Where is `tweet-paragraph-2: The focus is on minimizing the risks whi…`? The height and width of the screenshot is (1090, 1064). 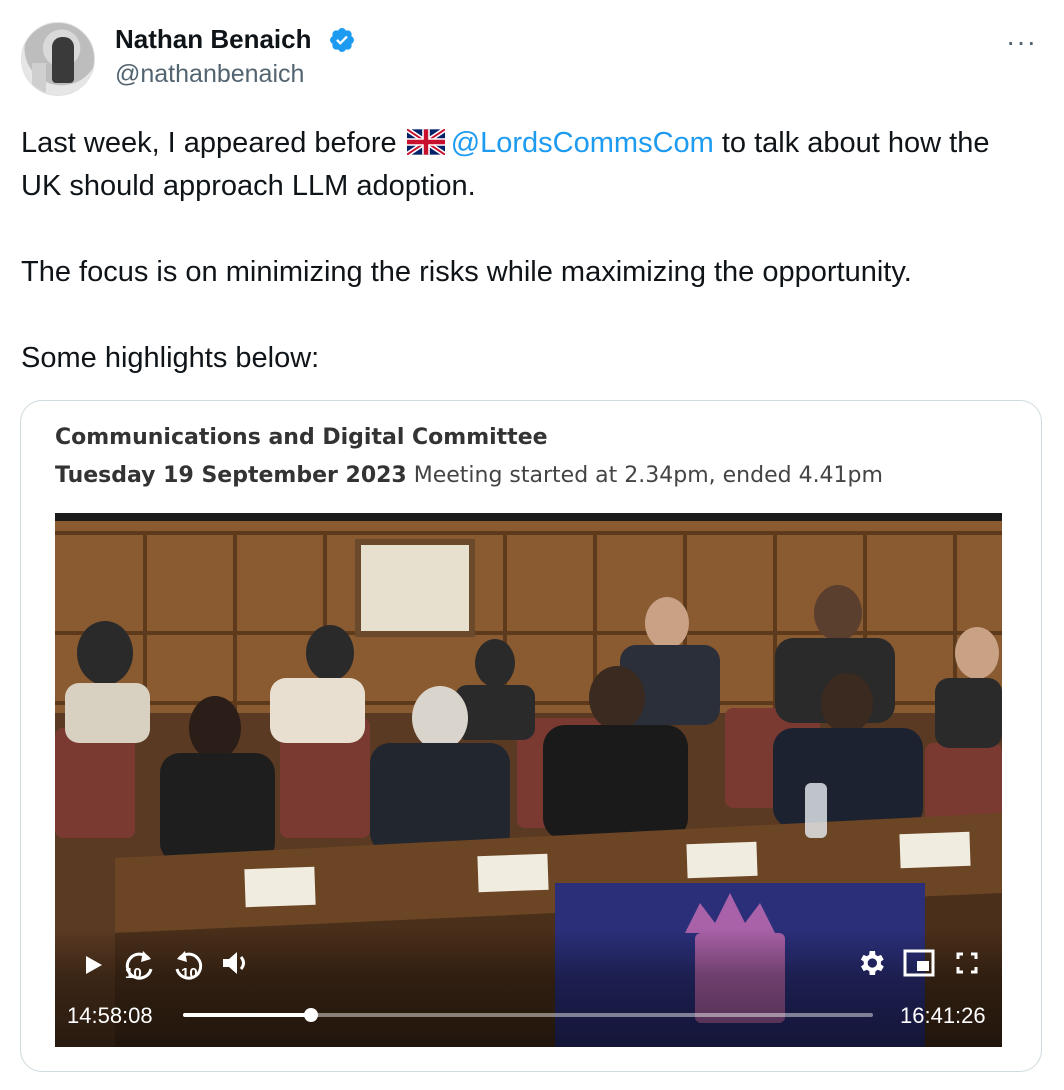 tweet-paragraph-2: The focus is on minimizing the risks whi… is located at coordinates (466, 272).